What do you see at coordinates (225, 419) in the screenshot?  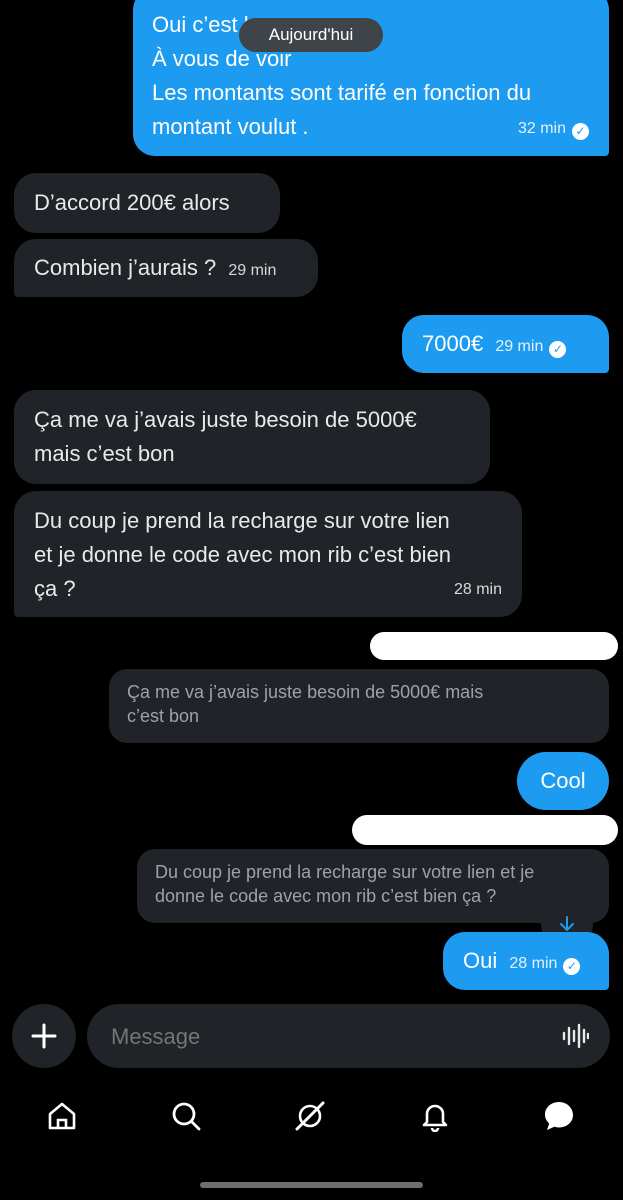 I see `message-line: Ça me va j’avais juste besoin de 5000€` at bounding box center [225, 419].